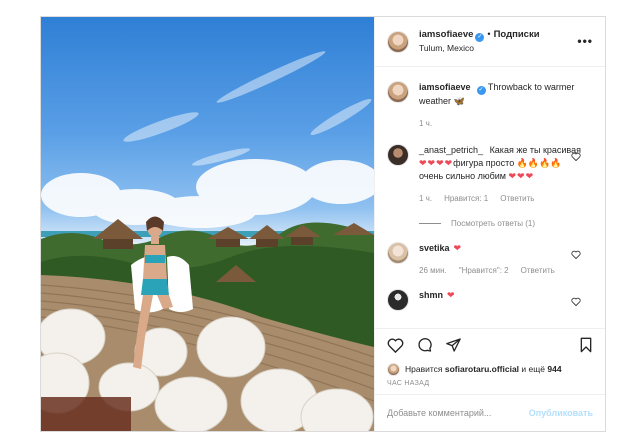 This screenshot has height=442, width=620. What do you see at coordinates (490, 344) in the screenshot?
I see `post-actions` at bounding box center [490, 344].